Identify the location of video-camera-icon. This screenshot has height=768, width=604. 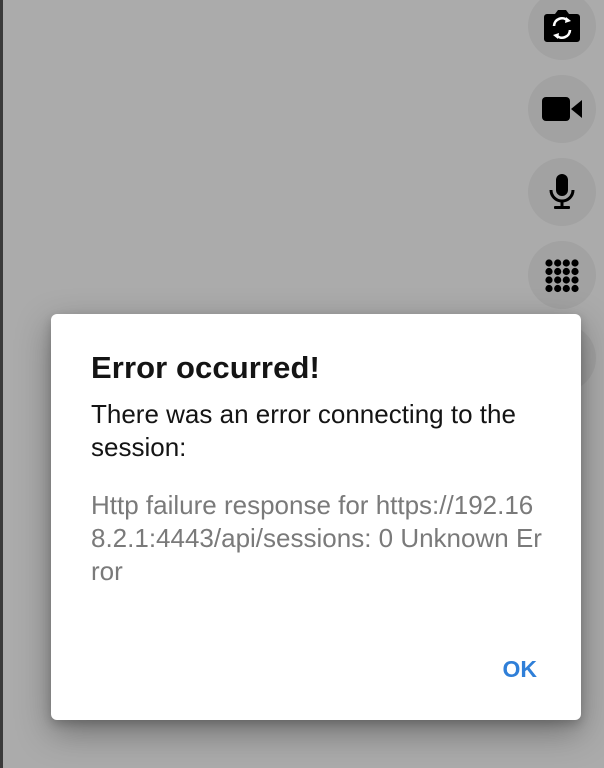
(562, 109).